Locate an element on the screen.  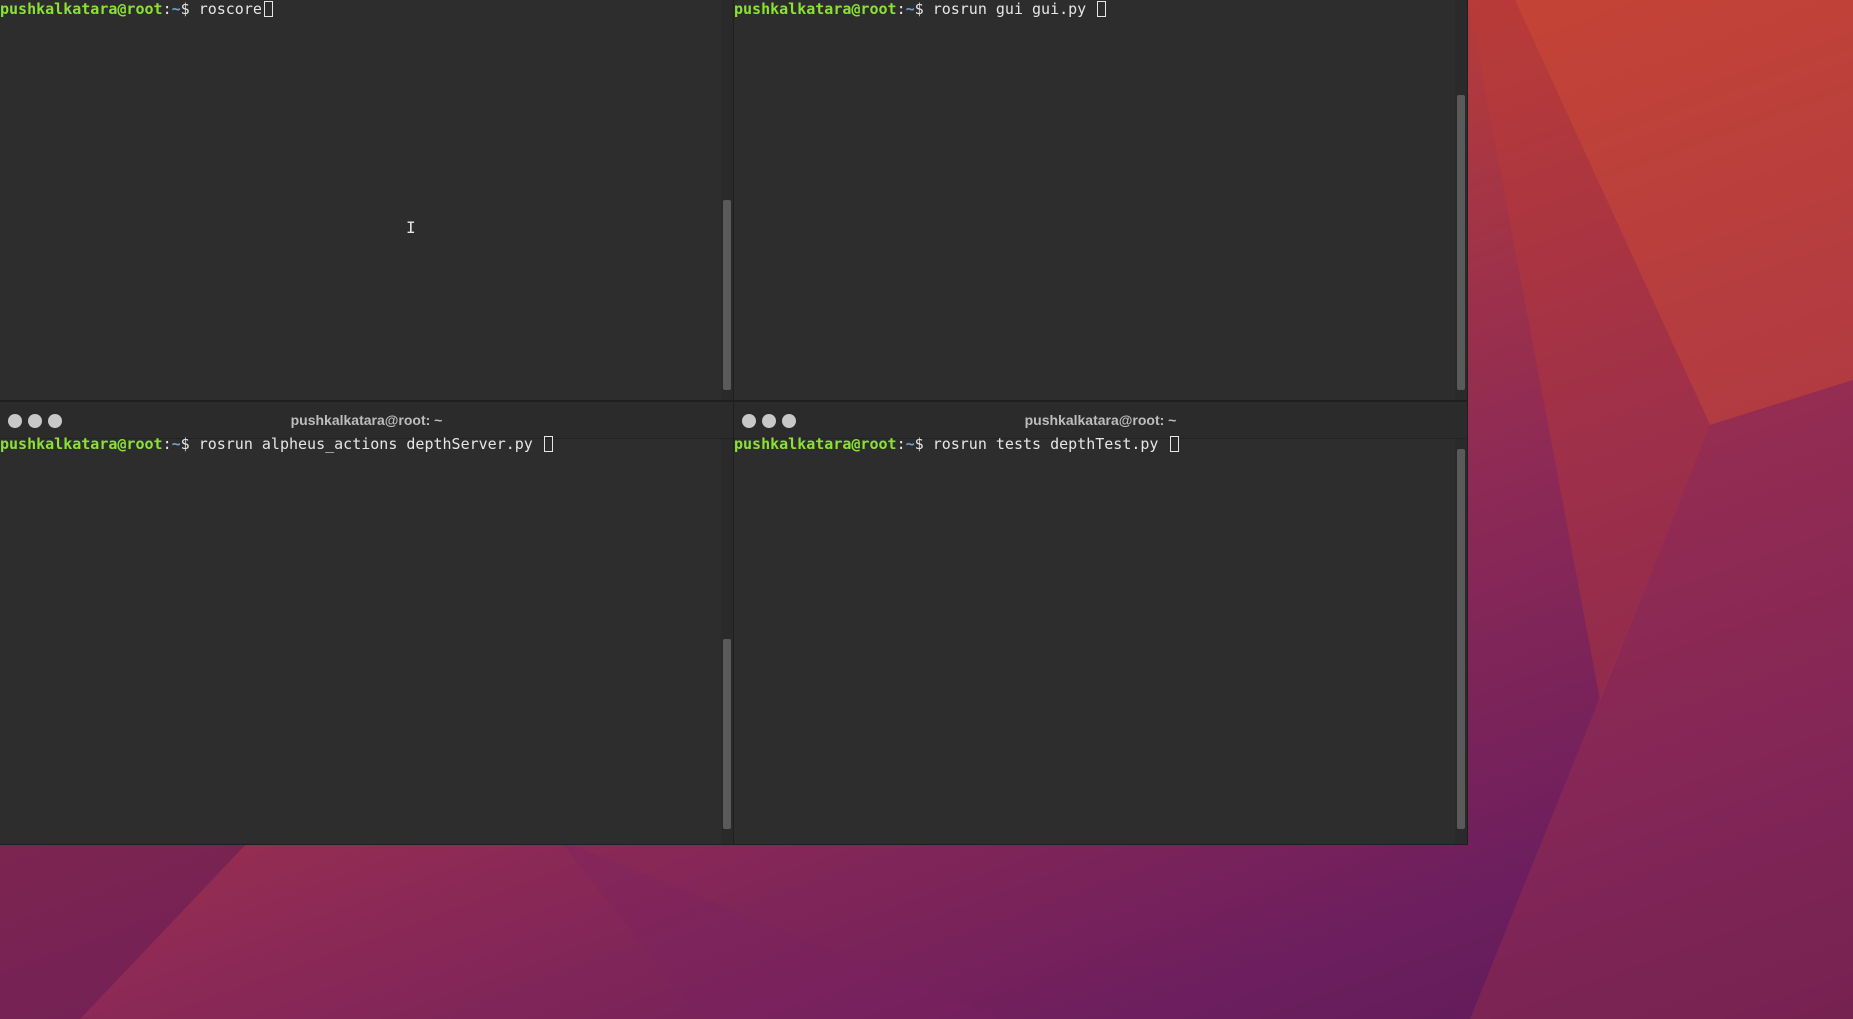
command-text: rosrun alpheus_actions depthServer.py is located at coordinates (365, 444).